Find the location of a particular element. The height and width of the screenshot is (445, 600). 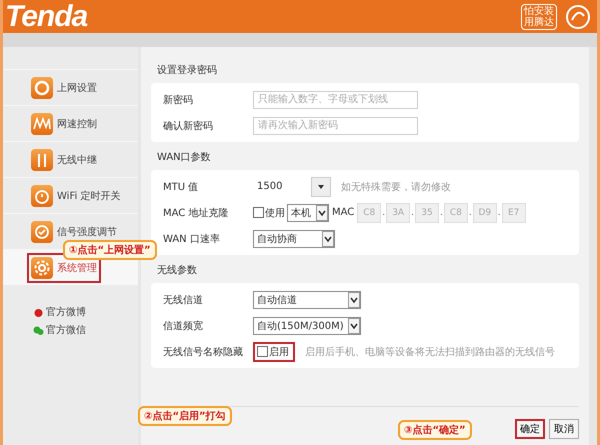

field-label: WAN 口速率 is located at coordinates (192, 239).